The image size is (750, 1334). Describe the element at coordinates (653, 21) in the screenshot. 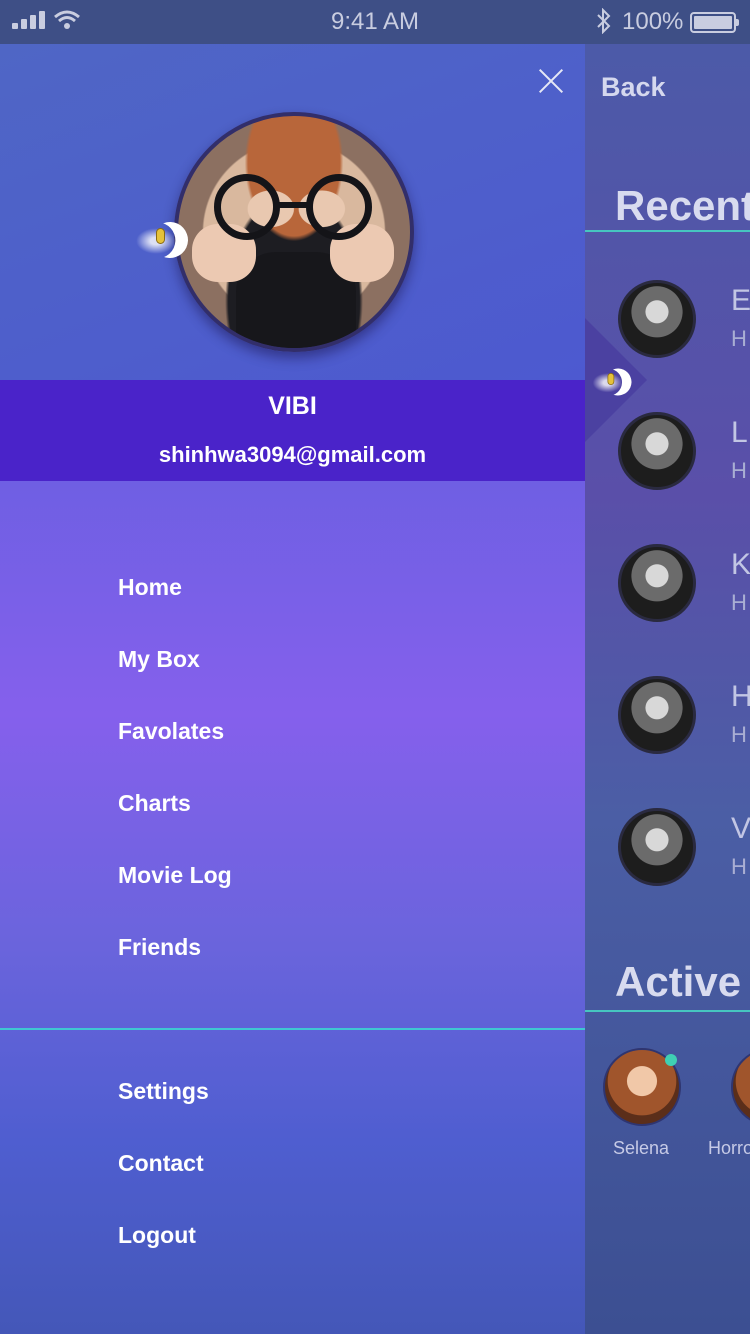

I see `battery-percent: 100%` at that location.